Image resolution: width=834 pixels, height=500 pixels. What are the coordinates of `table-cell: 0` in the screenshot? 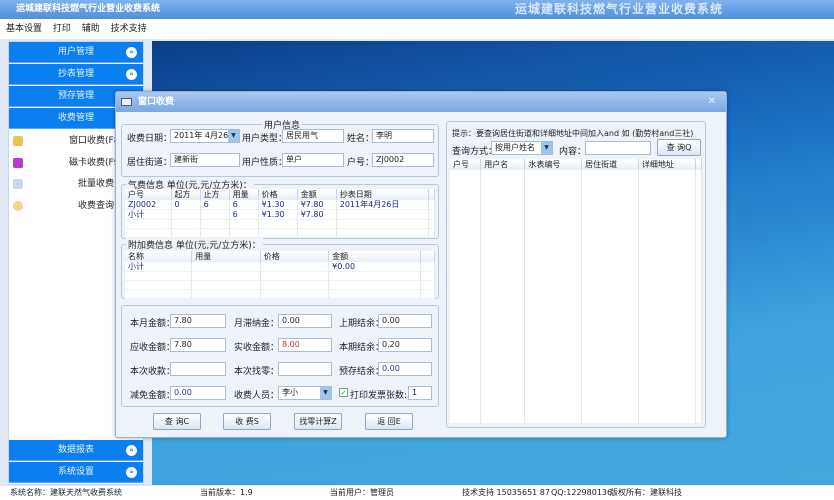 It's located at (186, 205).